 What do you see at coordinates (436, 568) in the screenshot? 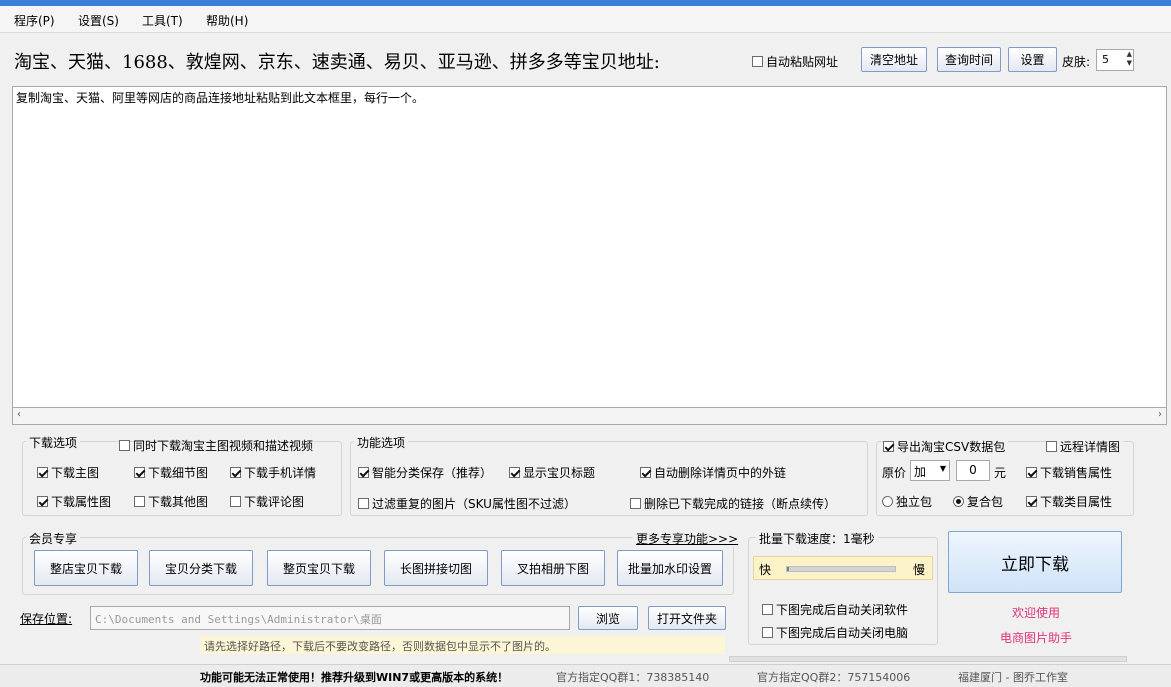
I see `long-image-button: 长图拼接切图` at bounding box center [436, 568].